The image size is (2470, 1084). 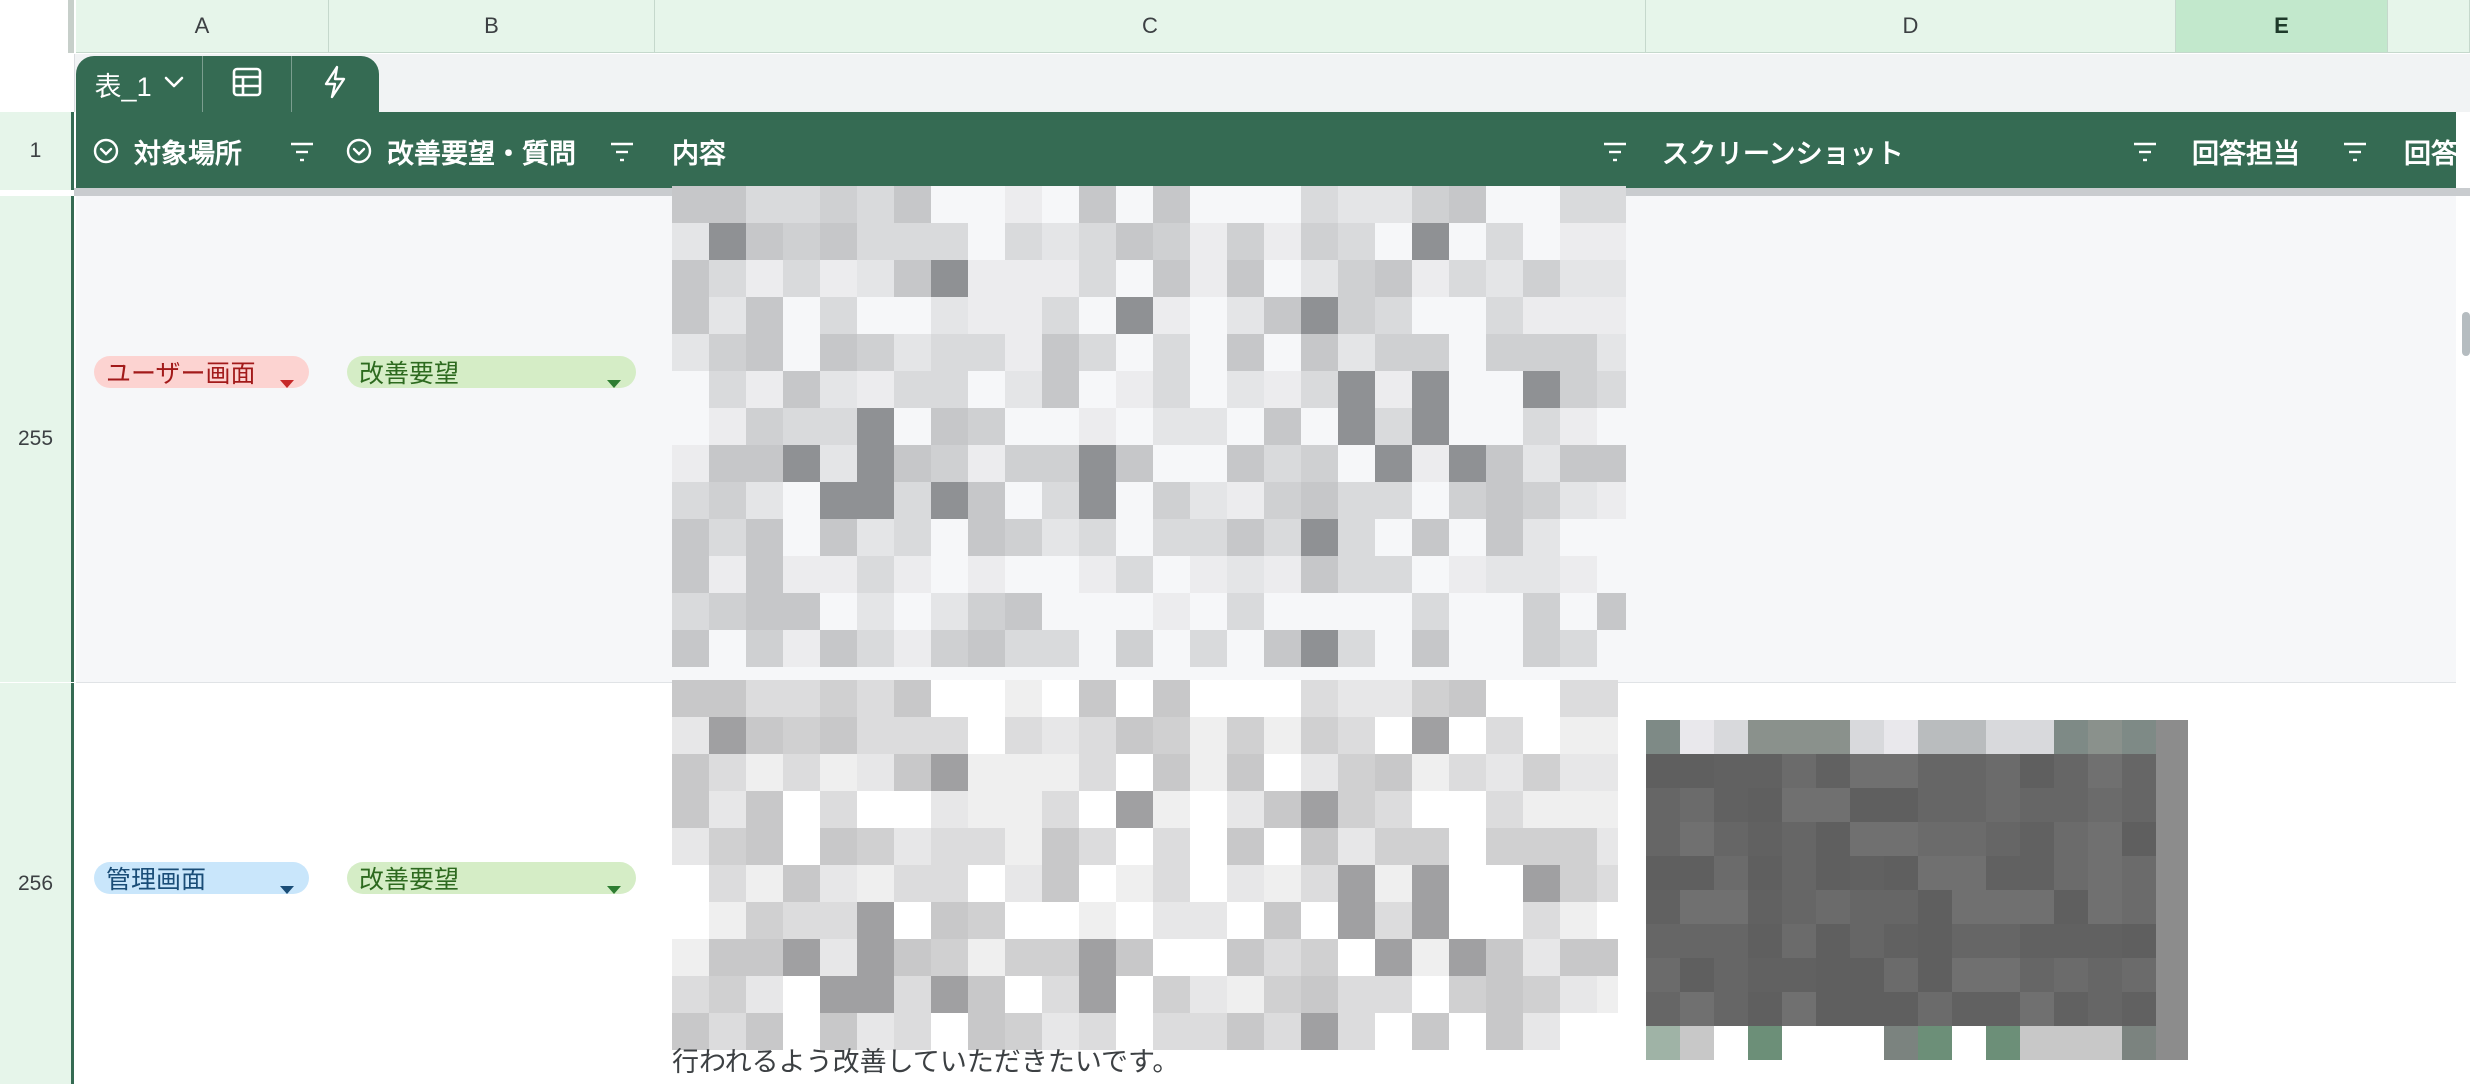 I want to click on row-number-1: 1, so click(x=37, y=151).